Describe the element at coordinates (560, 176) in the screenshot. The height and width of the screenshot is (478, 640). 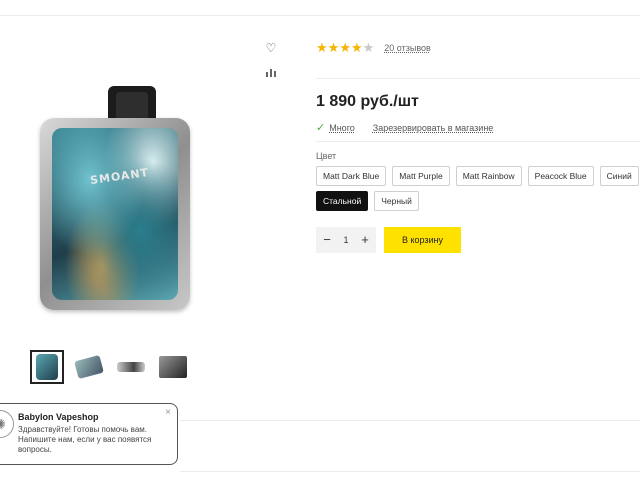
I see `color-option: Peacock Blue` at that location.